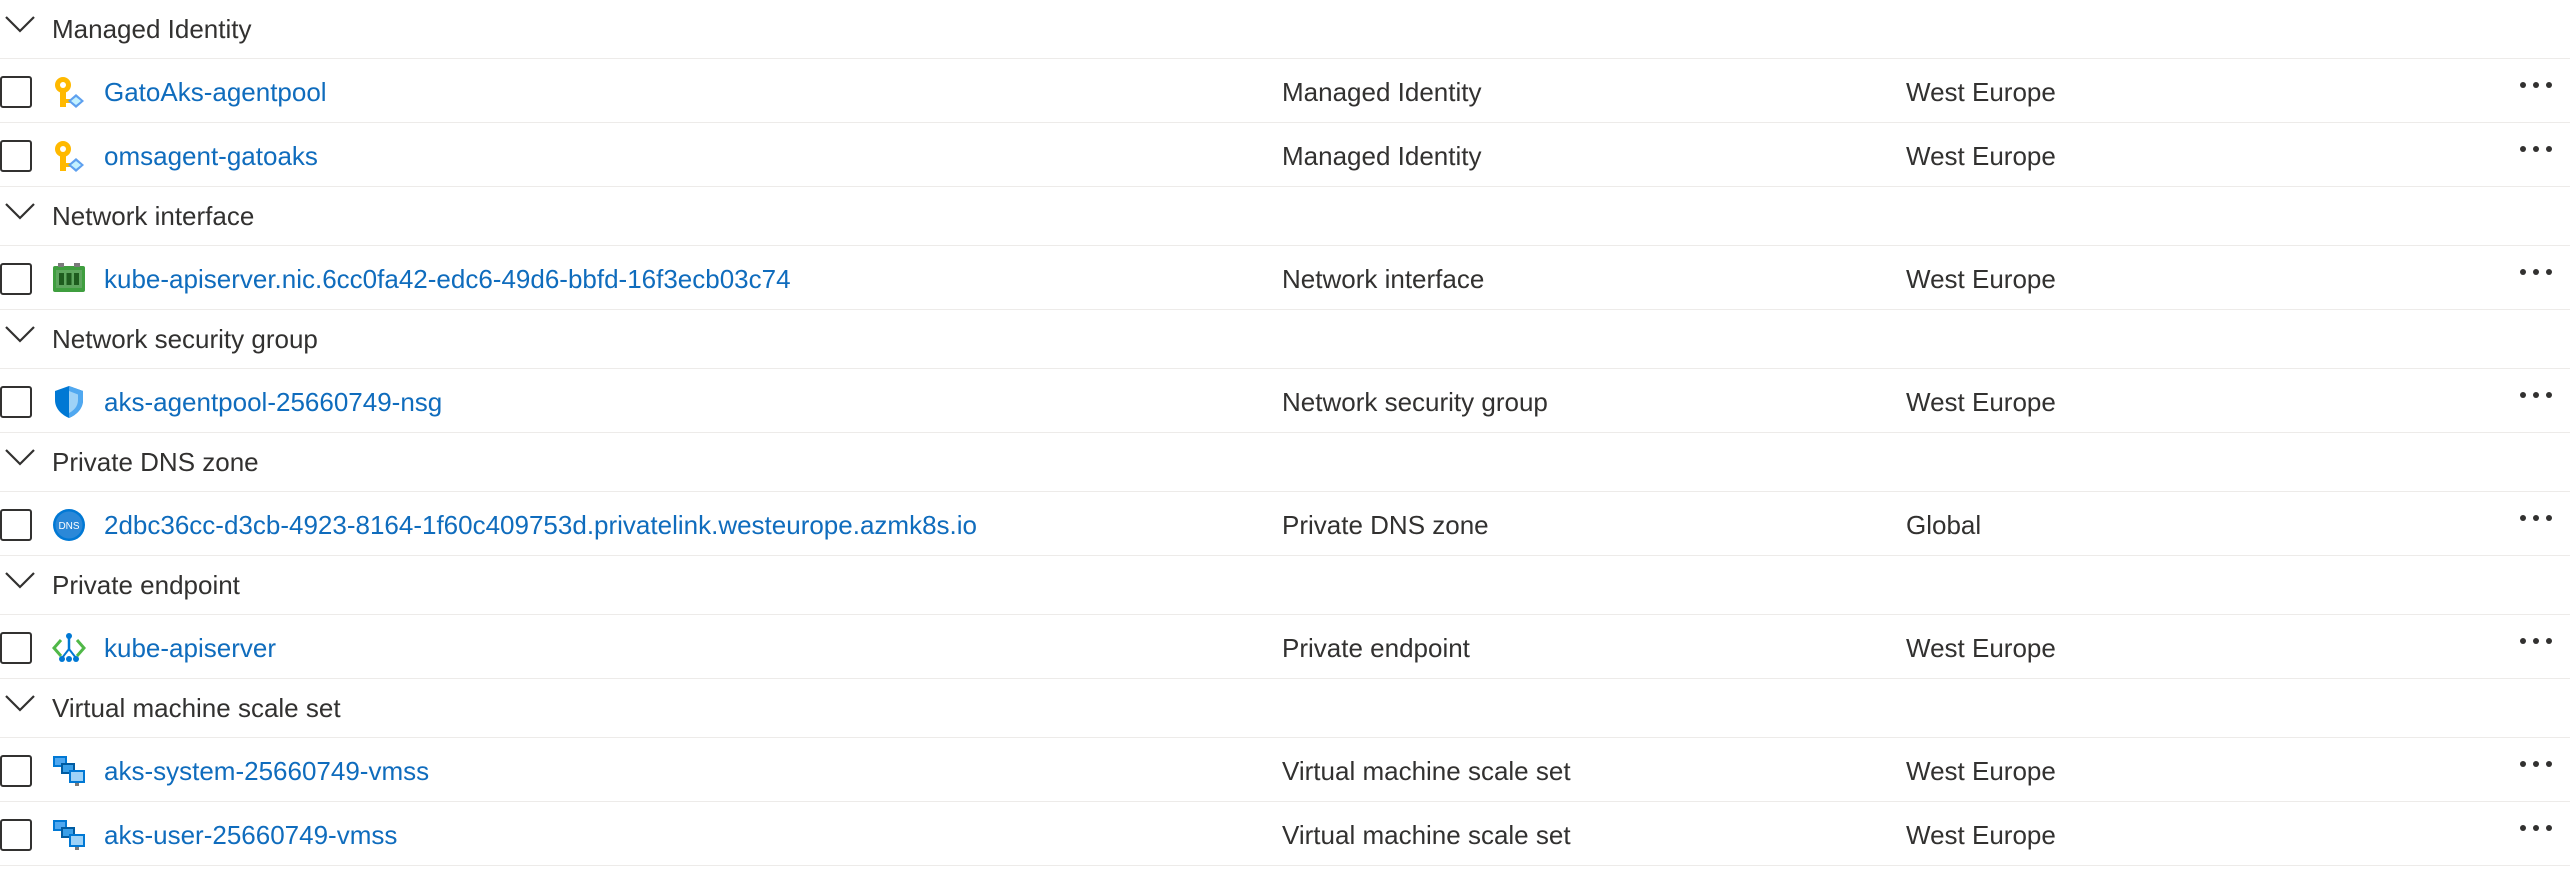 This screenshot has height=879, width=2570. What do you see at coordinates (1285, 708) in the screenshot?
I see `group-header: Virtual machine scale set` at bounding box center [1285, 708].